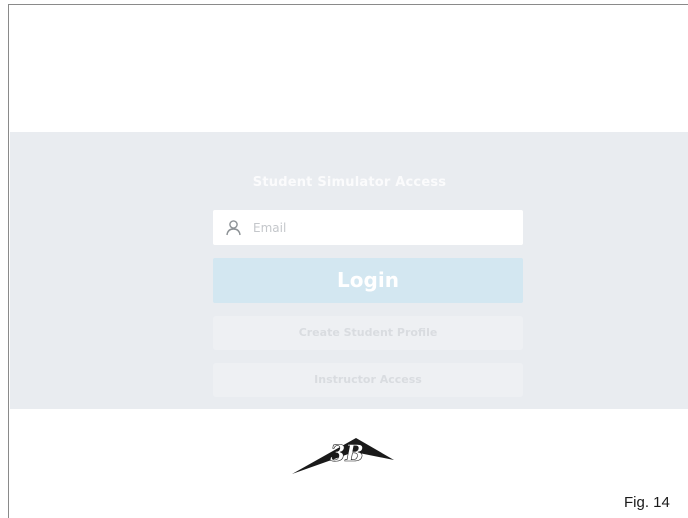  Describe the element at coordinates (368, 333) in the screenshot. I see `create-student-profile-button: Create Student Profile` at that location.